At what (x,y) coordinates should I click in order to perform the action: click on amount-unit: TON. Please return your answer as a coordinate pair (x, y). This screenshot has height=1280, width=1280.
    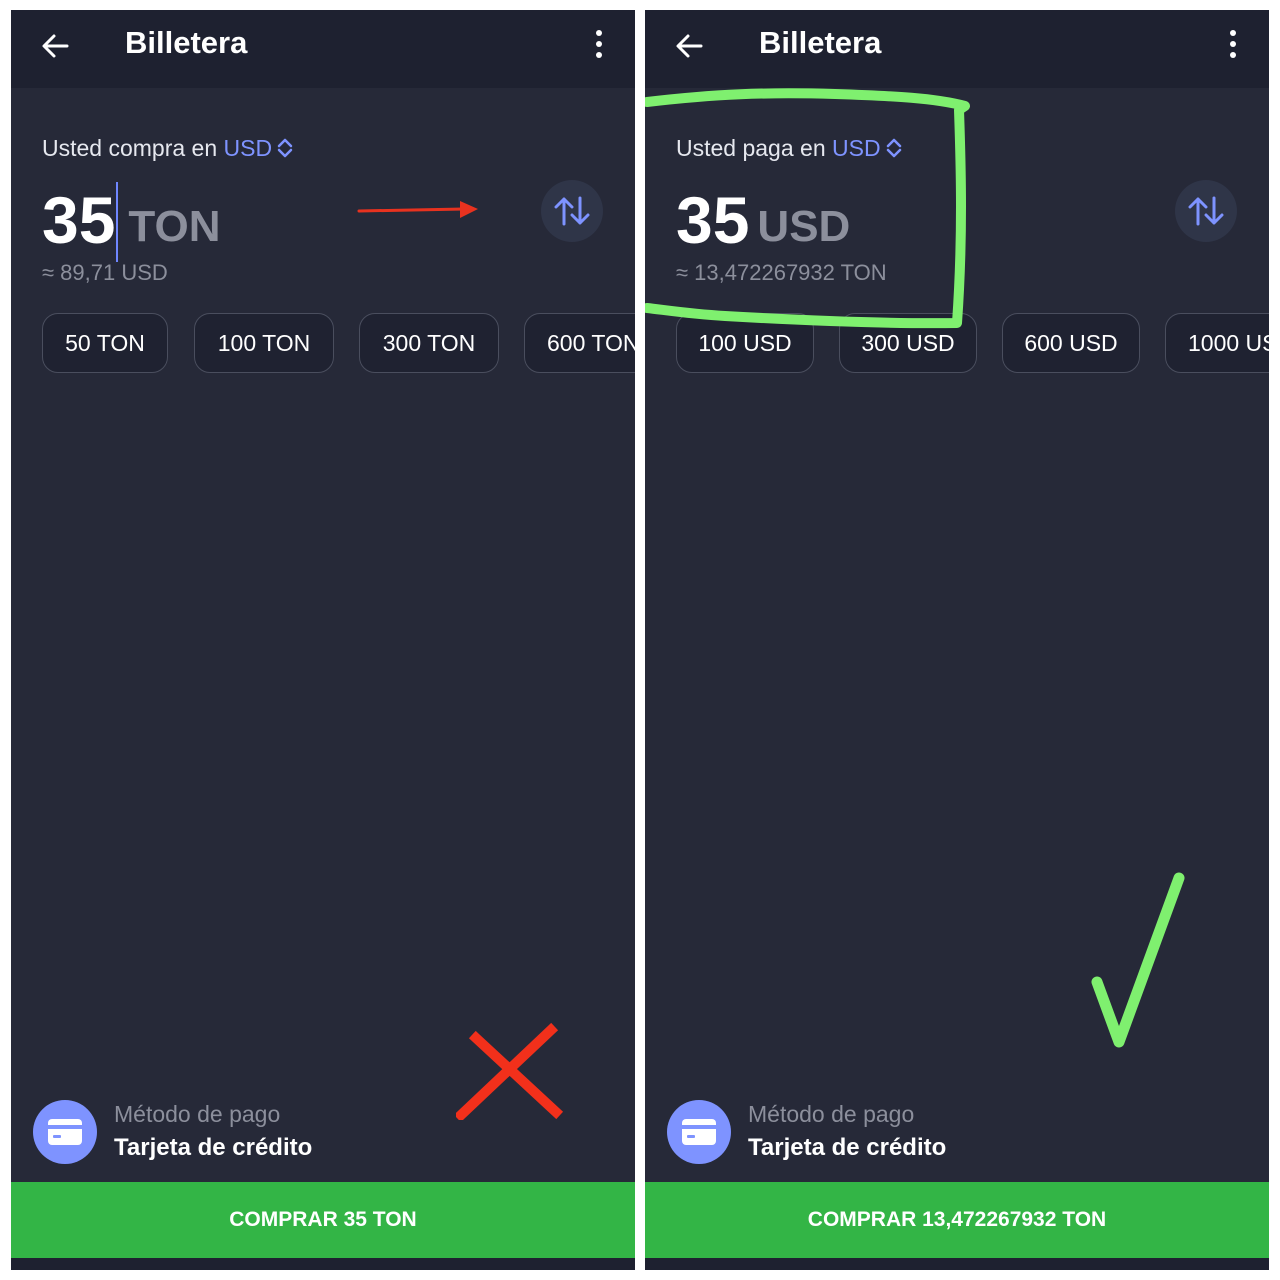
    Looking at the image, I should click on (174, 226).